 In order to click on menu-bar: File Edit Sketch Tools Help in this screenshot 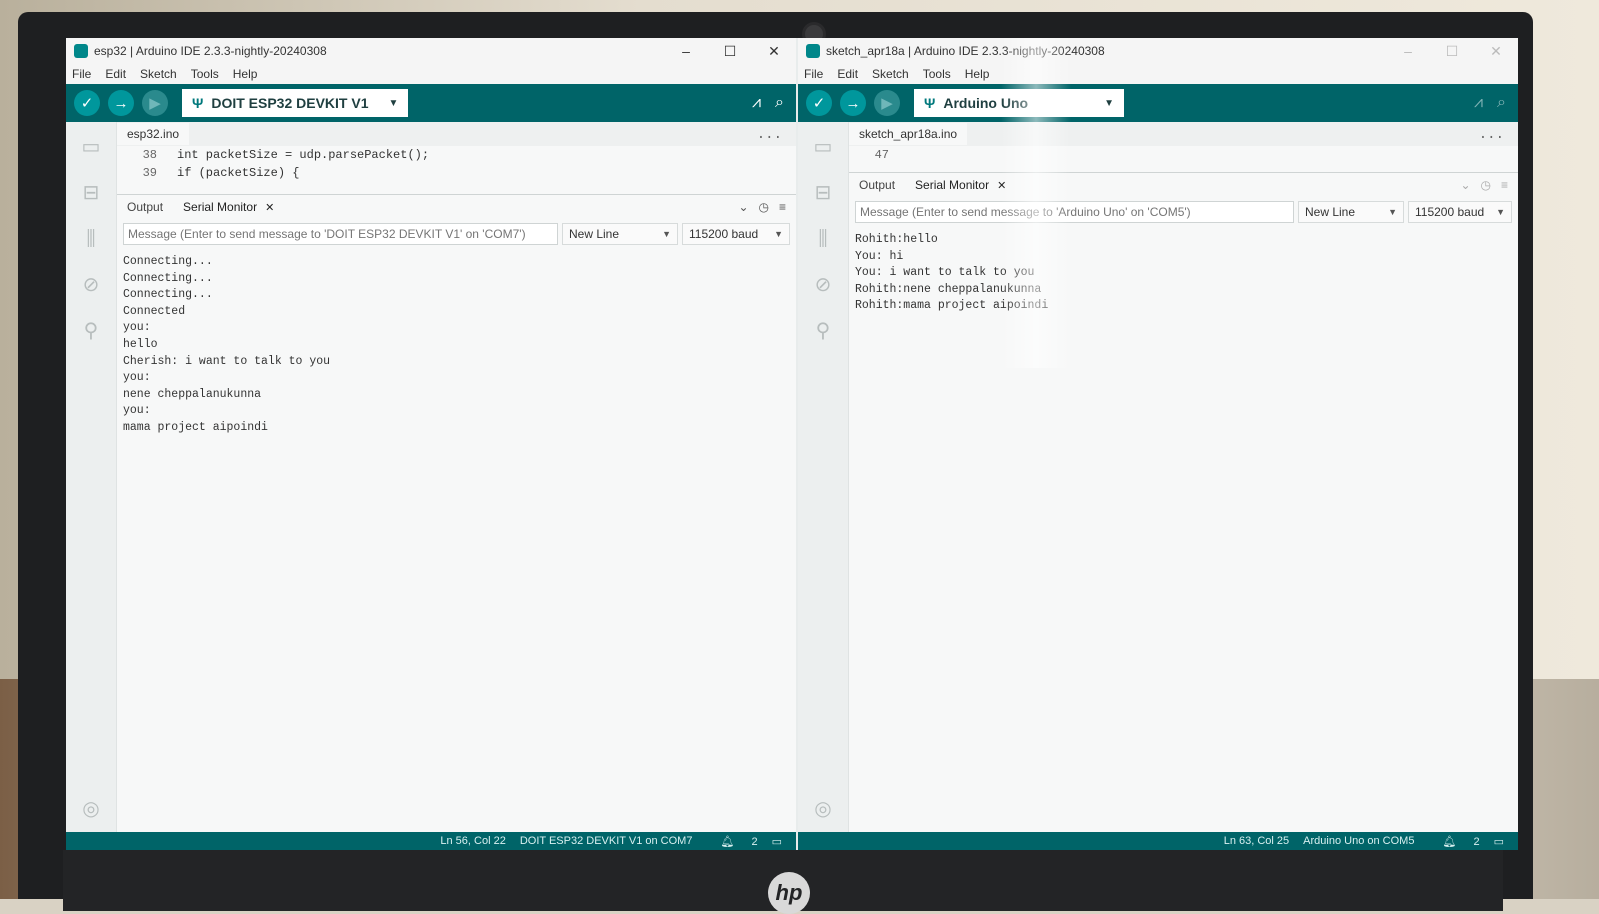, I will do `click(1158, 74)`.